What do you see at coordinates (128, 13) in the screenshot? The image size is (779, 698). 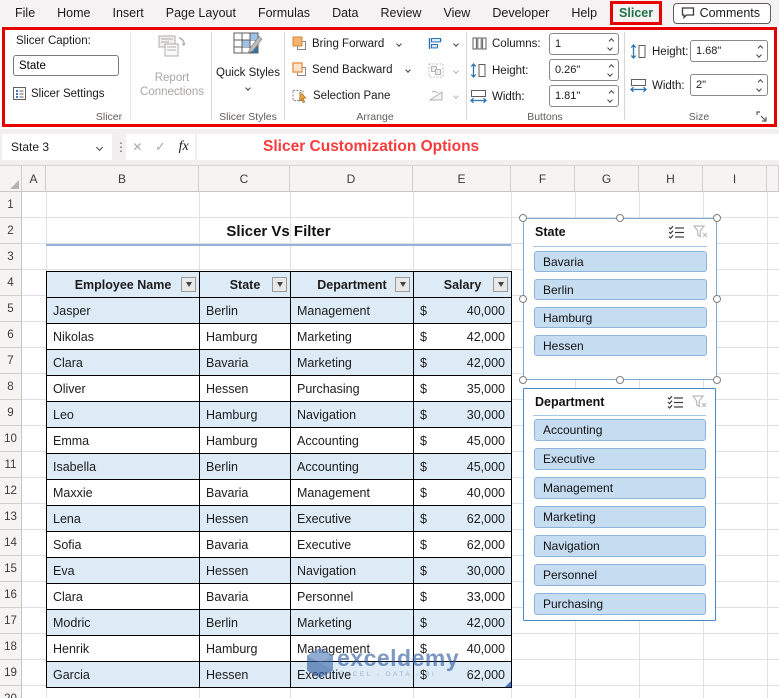 I see `tab-insert: Insert` at bounding box center [128, 13].